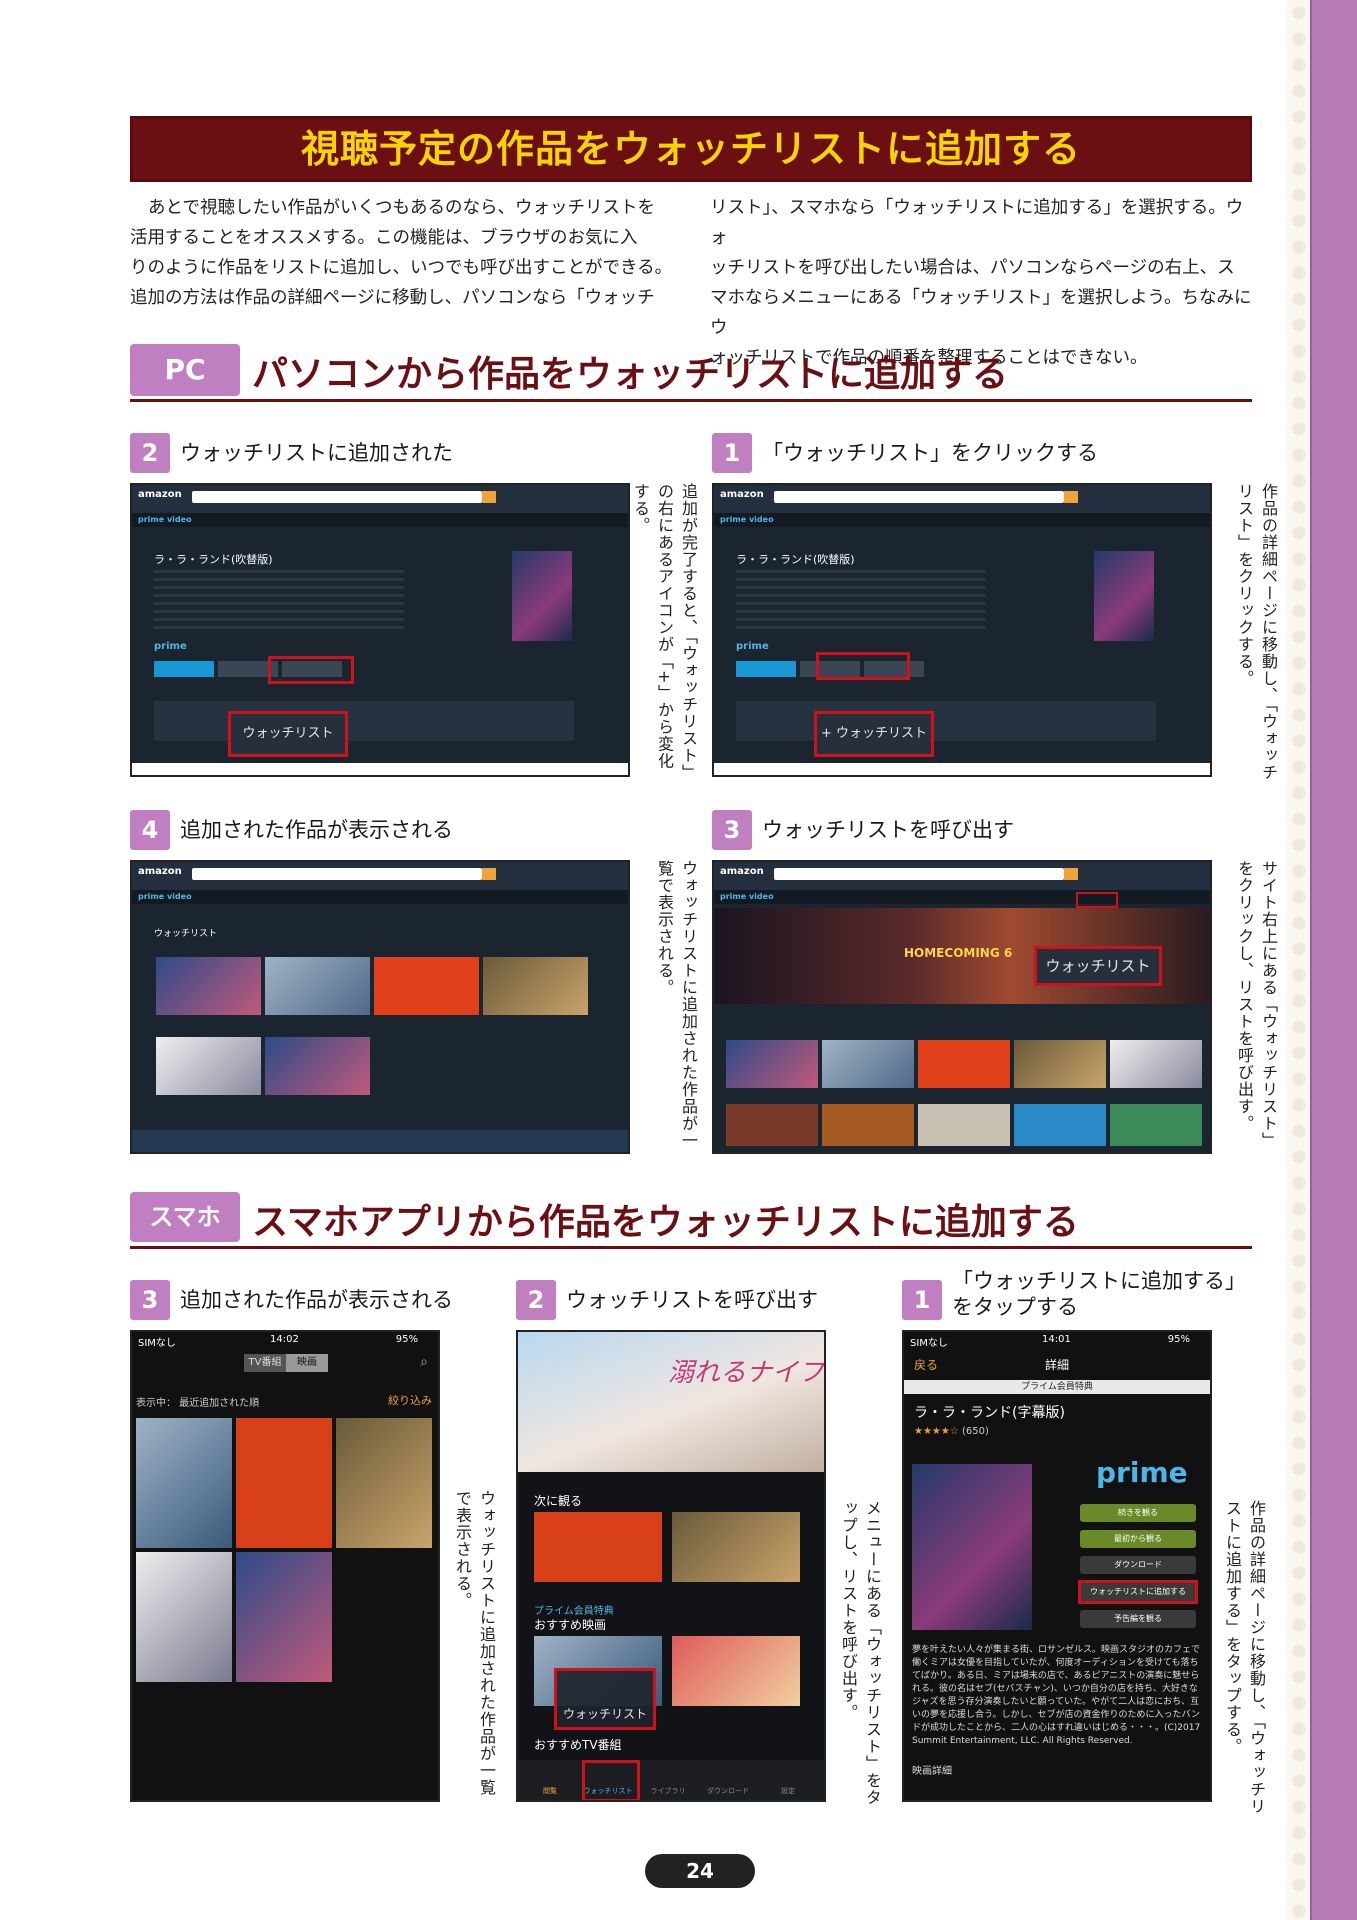 The image size is (1357, 1920). What do you see at coordinates (1057, 1387) in the screenshot?
I see `prime-tag: プライム会員特典` at bounding box center [1057, 1387].